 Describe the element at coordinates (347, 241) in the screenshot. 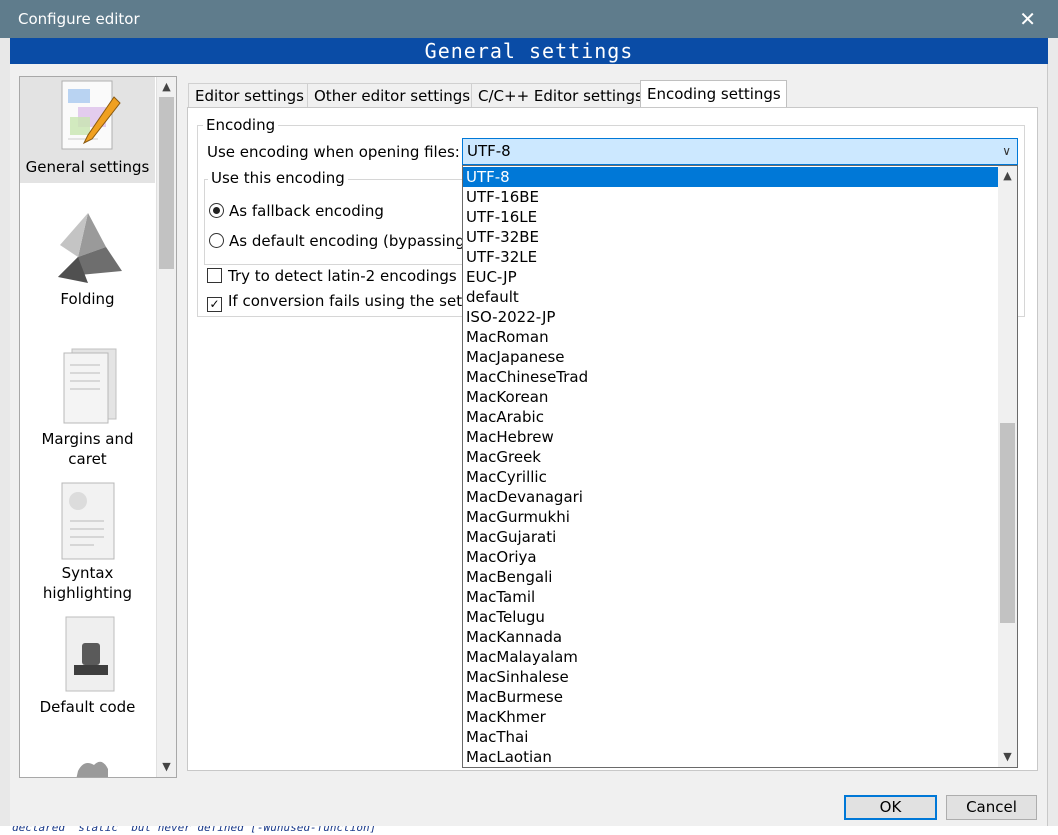

I see `default-encoding-label: As default encoding (bypassing` at that location.